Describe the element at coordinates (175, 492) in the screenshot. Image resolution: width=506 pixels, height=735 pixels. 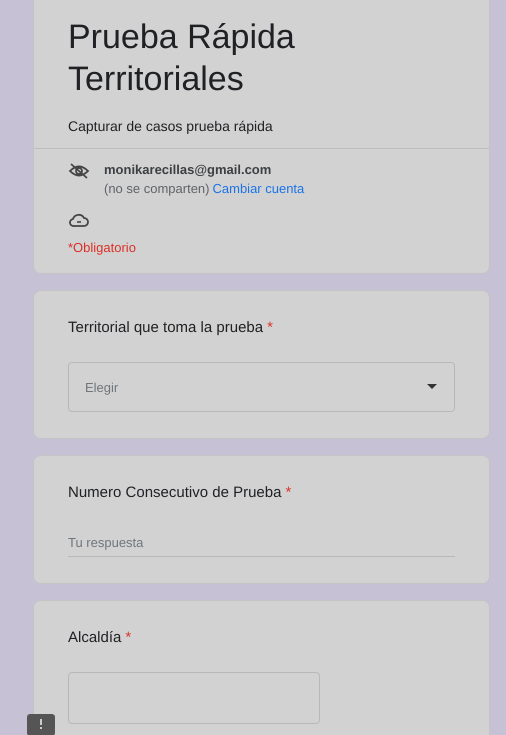
I see `question-label: Numero Consecutivo de Prueba` at that location.